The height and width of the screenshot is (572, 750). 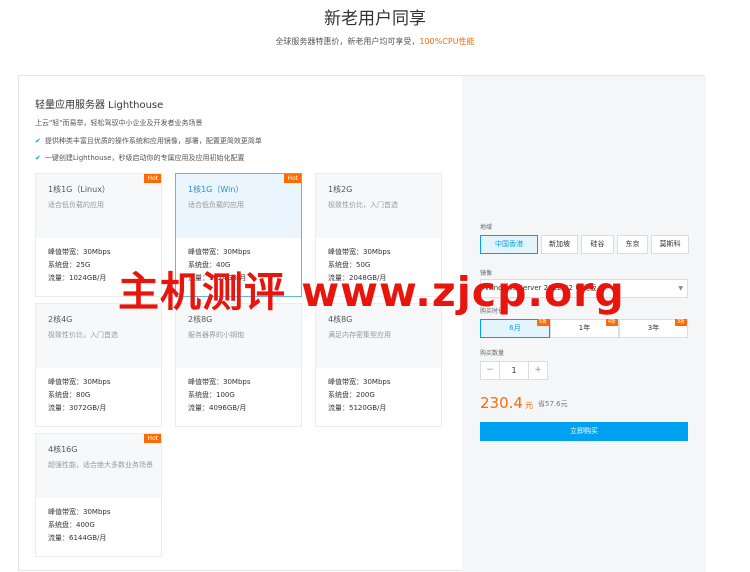 I want to click on plan-description: 超强性能，适合绝大多数业务场景, so click(x=100, y=465).